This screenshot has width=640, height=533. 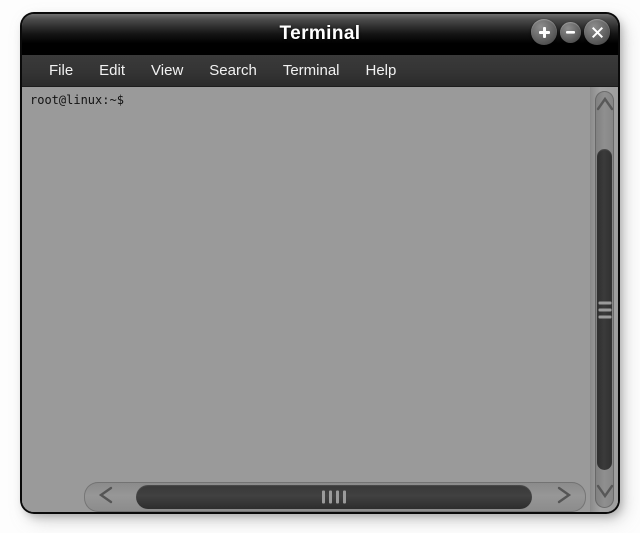 I want to click on vertical-scrollbar-thumb, so click(x=604, y=309).